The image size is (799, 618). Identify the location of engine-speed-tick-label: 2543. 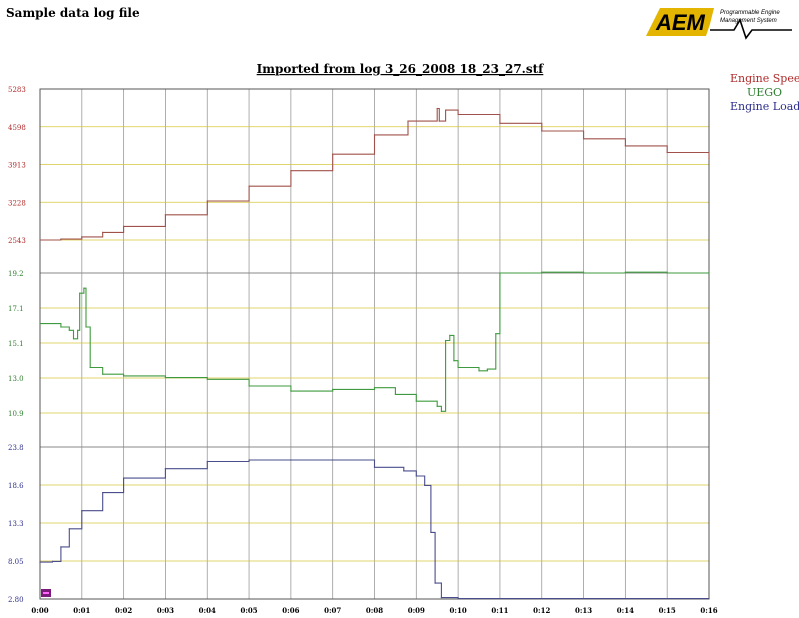
(17, 241).